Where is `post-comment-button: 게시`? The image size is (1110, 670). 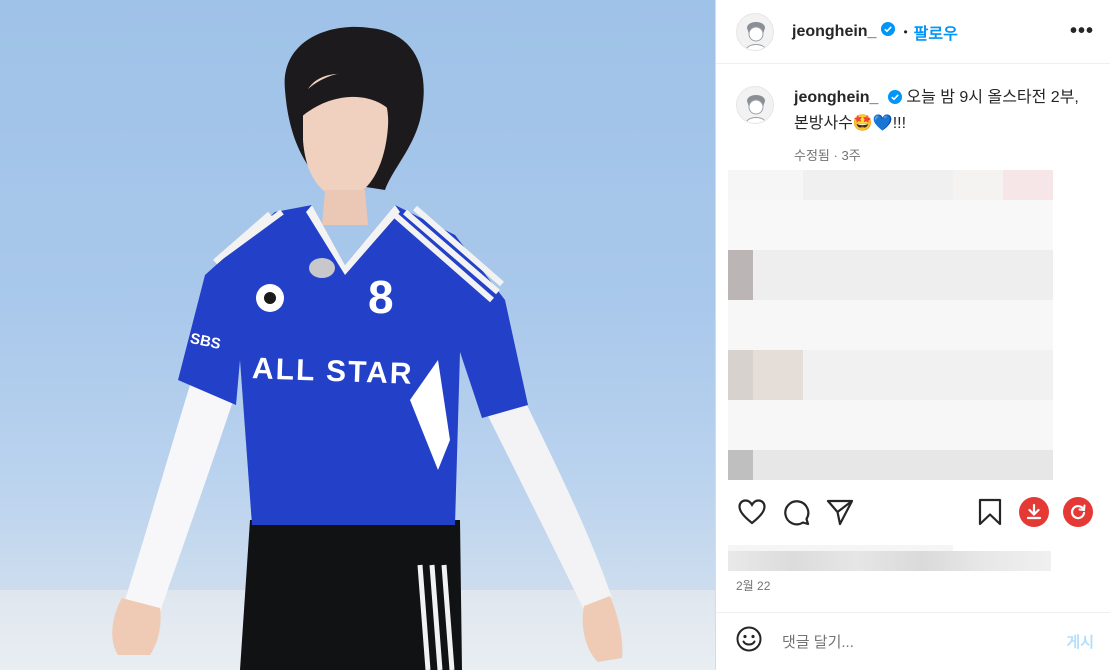
post-comment-button: 게시 is located at coordinates (1080, 641).